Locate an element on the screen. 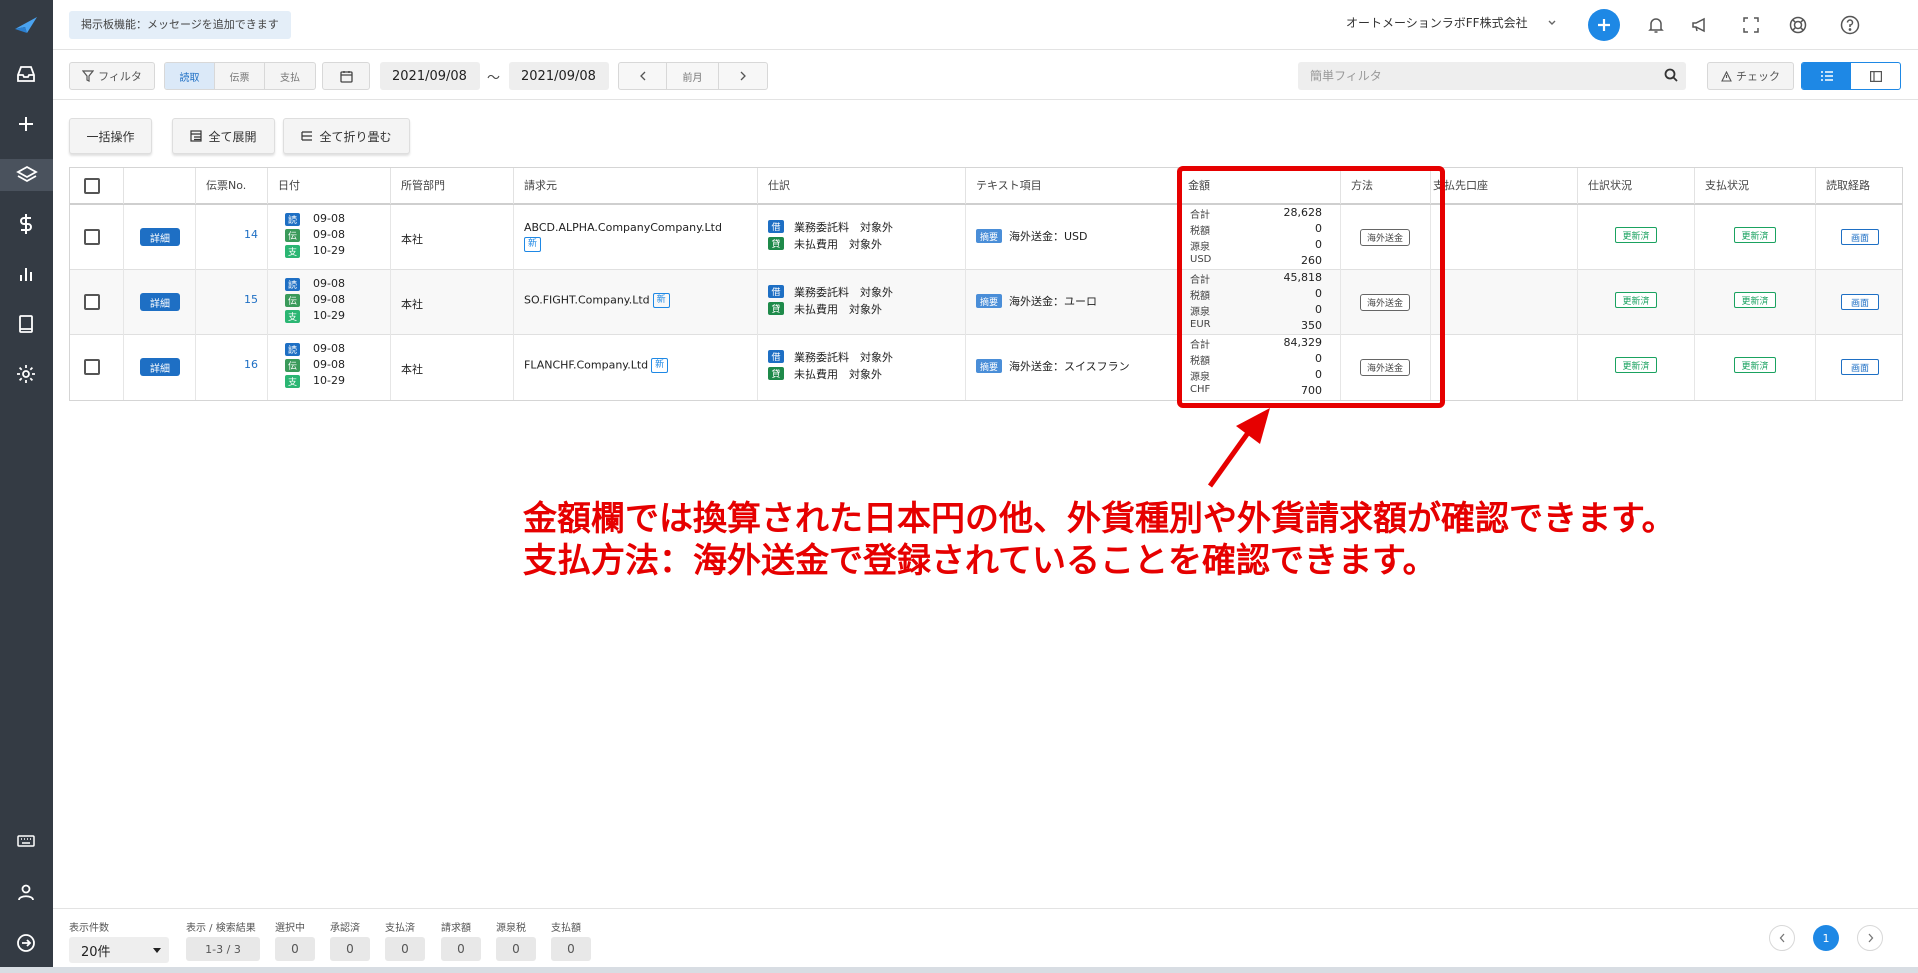  collapse-all-button: 全て折り畳む is located at coordinates (346, 136).